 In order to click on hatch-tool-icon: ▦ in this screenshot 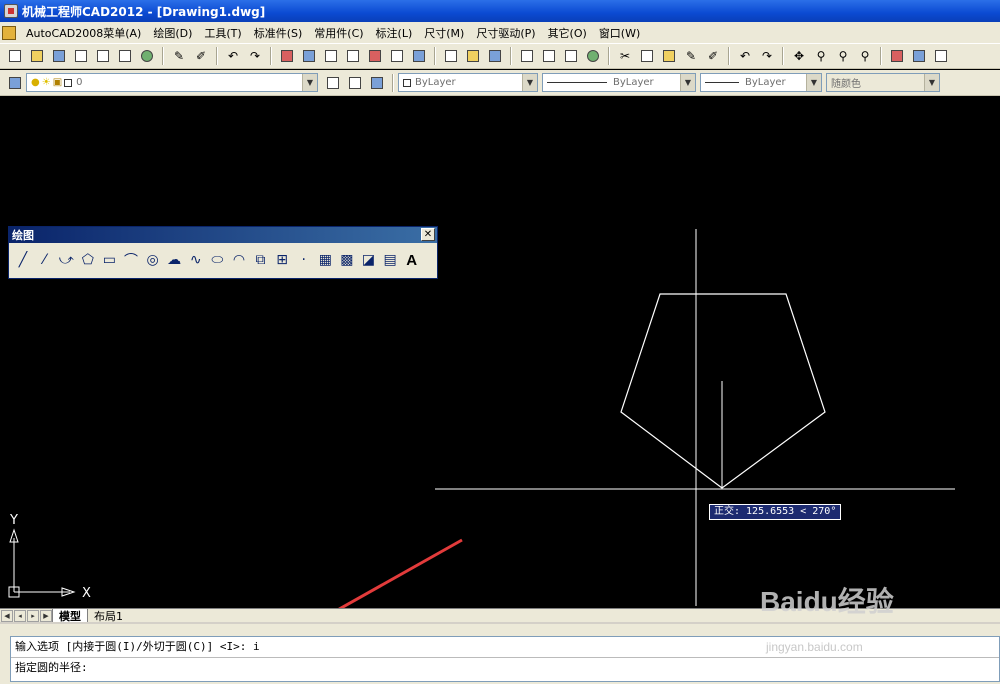, I will do `click(325, 260)`.